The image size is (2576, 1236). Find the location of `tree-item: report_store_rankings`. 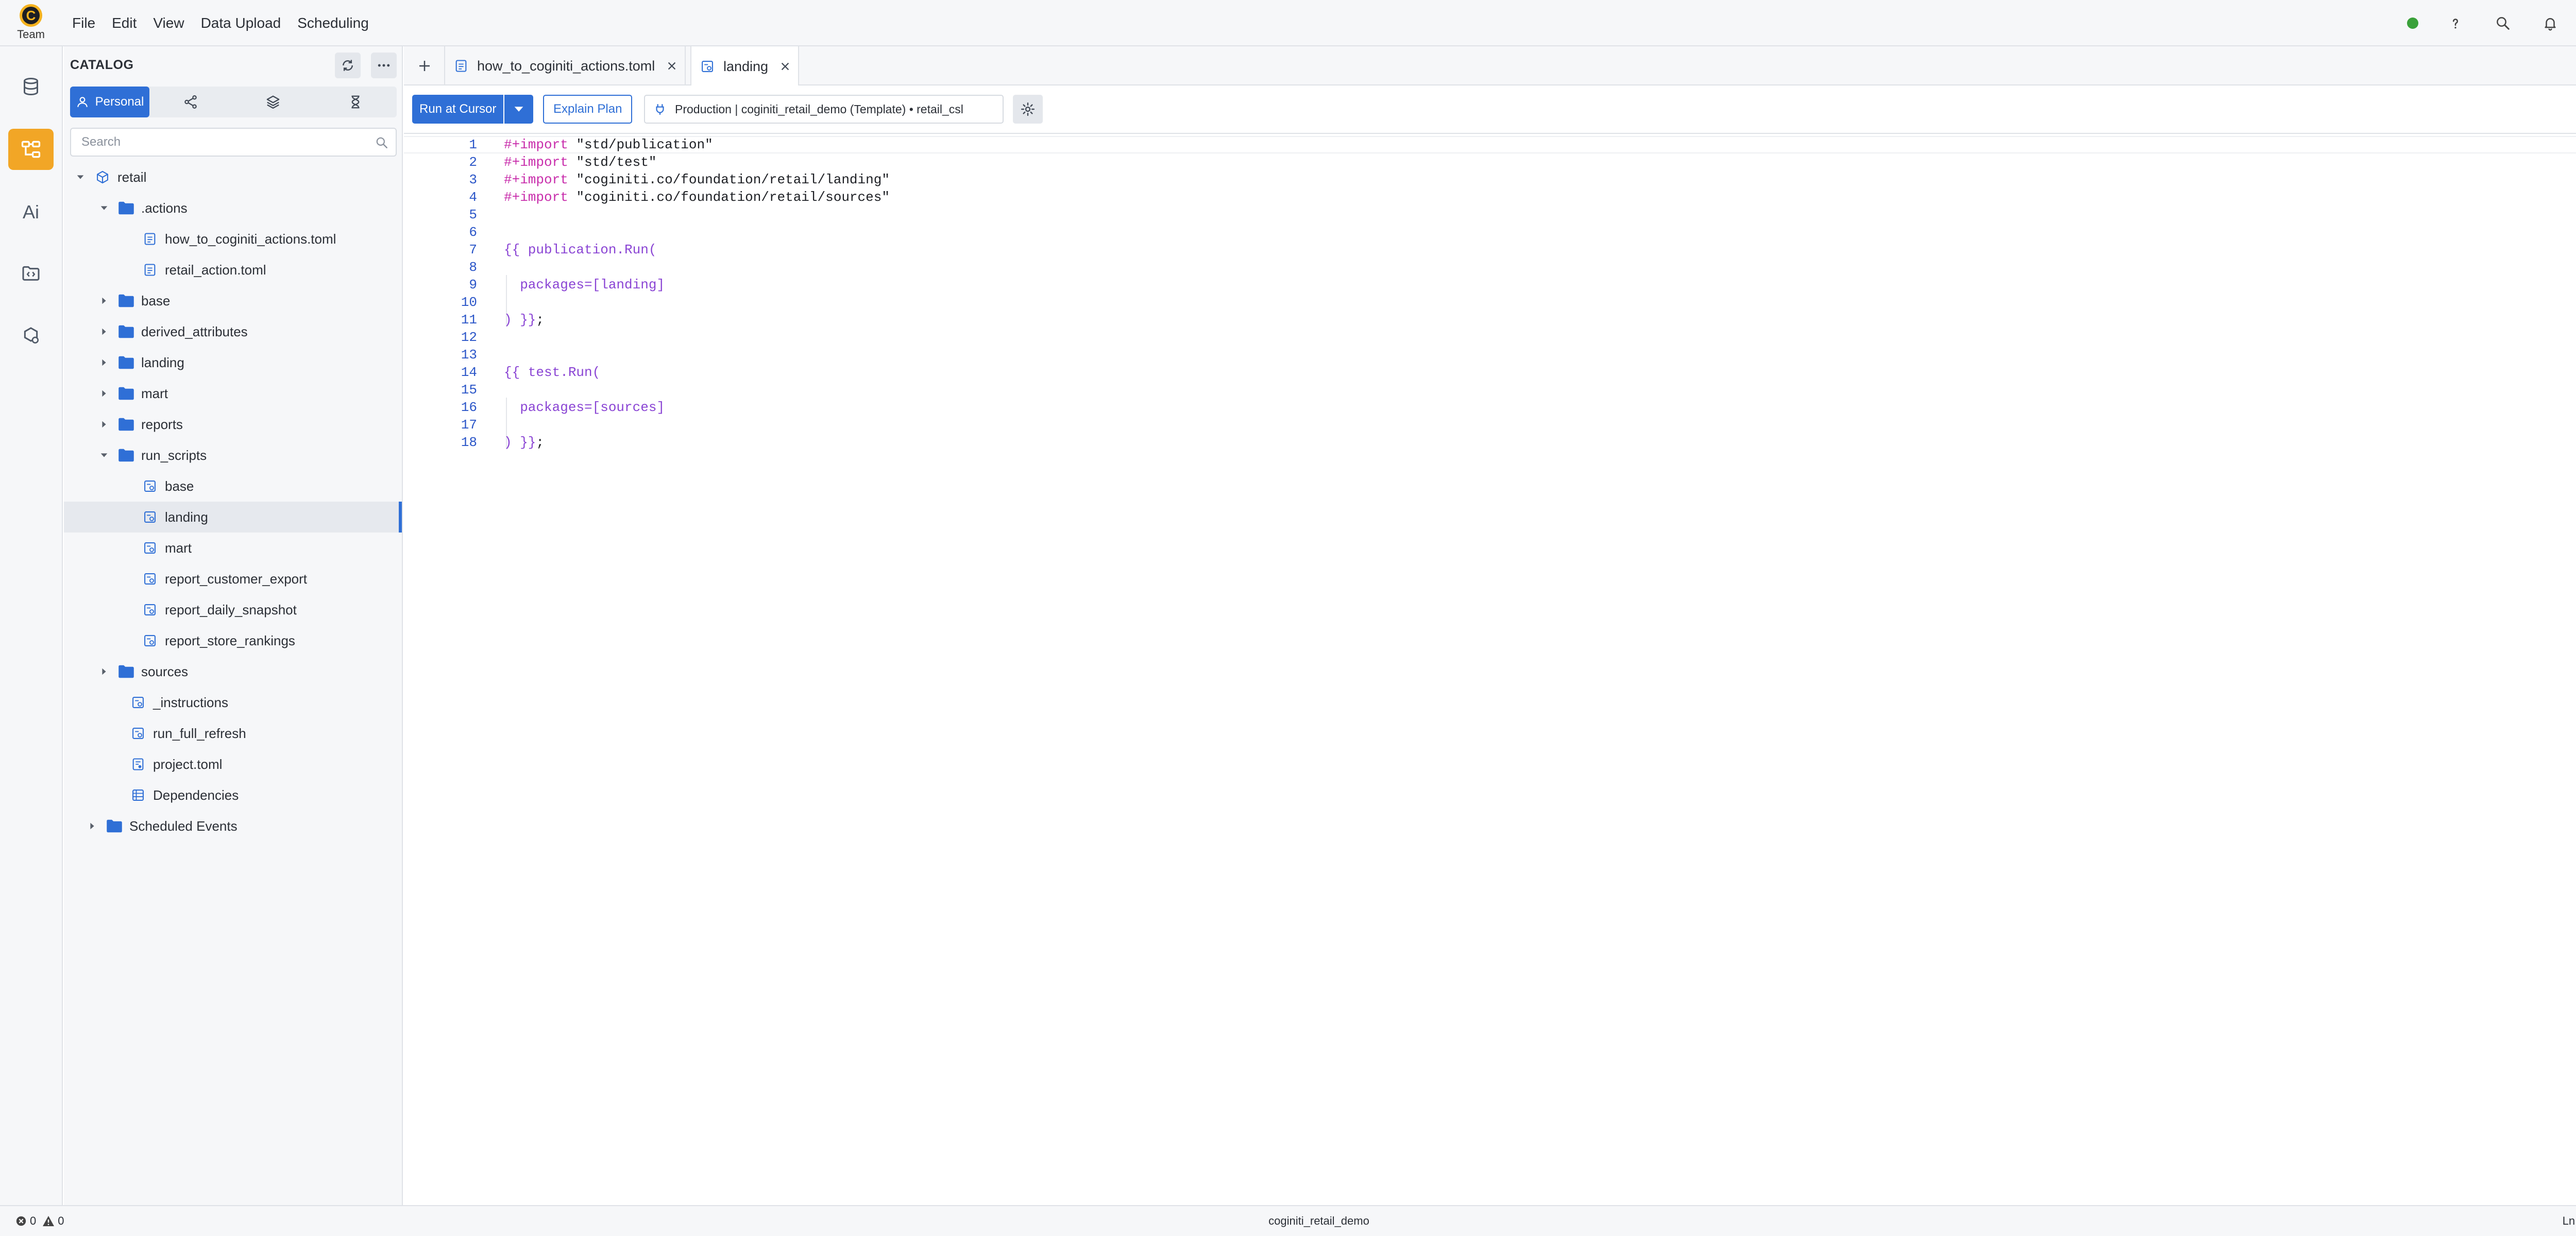

tree-item: report_store_rankings is located at coordinates (233, 641).